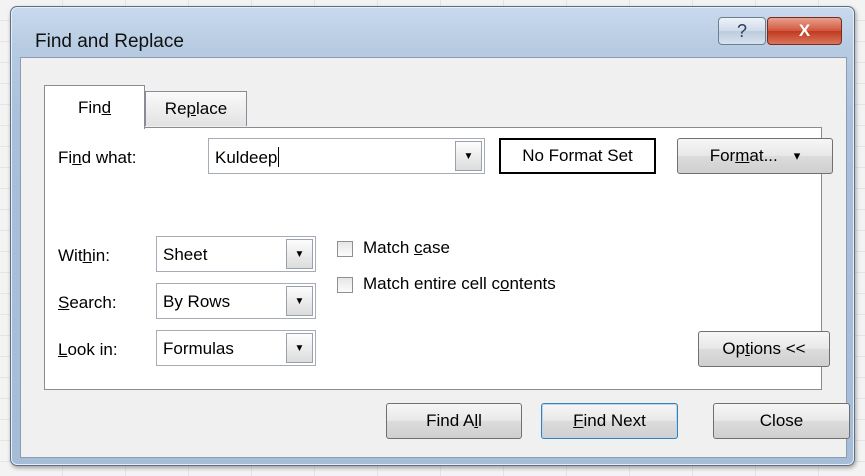 This screenshot has width=865, height=476. I want to click on tab-find: Find, so click(94, 107).